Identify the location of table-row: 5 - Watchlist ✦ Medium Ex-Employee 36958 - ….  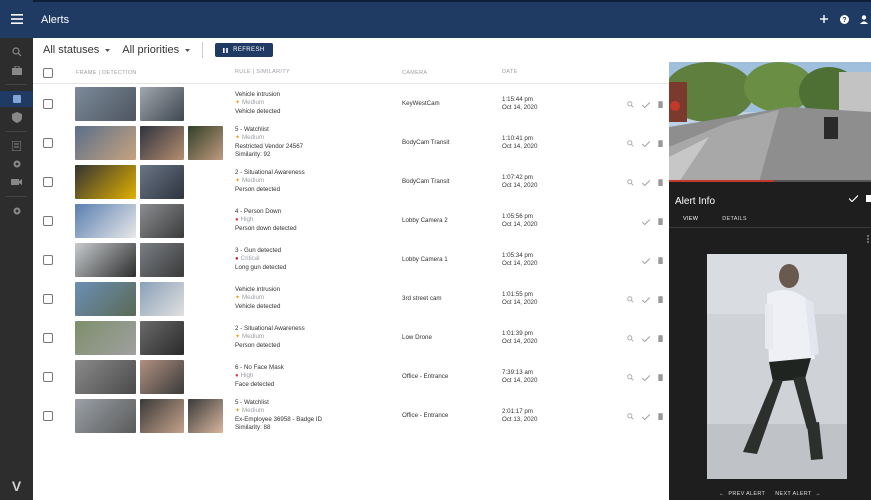
(351, 415).